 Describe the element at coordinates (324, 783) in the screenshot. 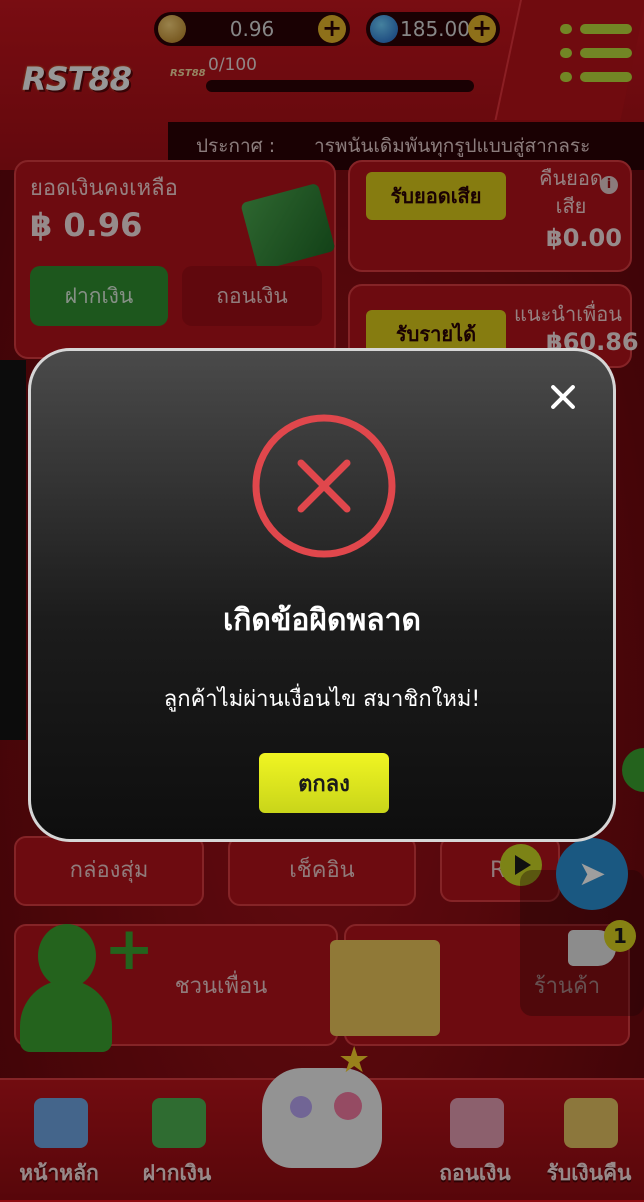

I see `ok-button: ตกลง` at that location.